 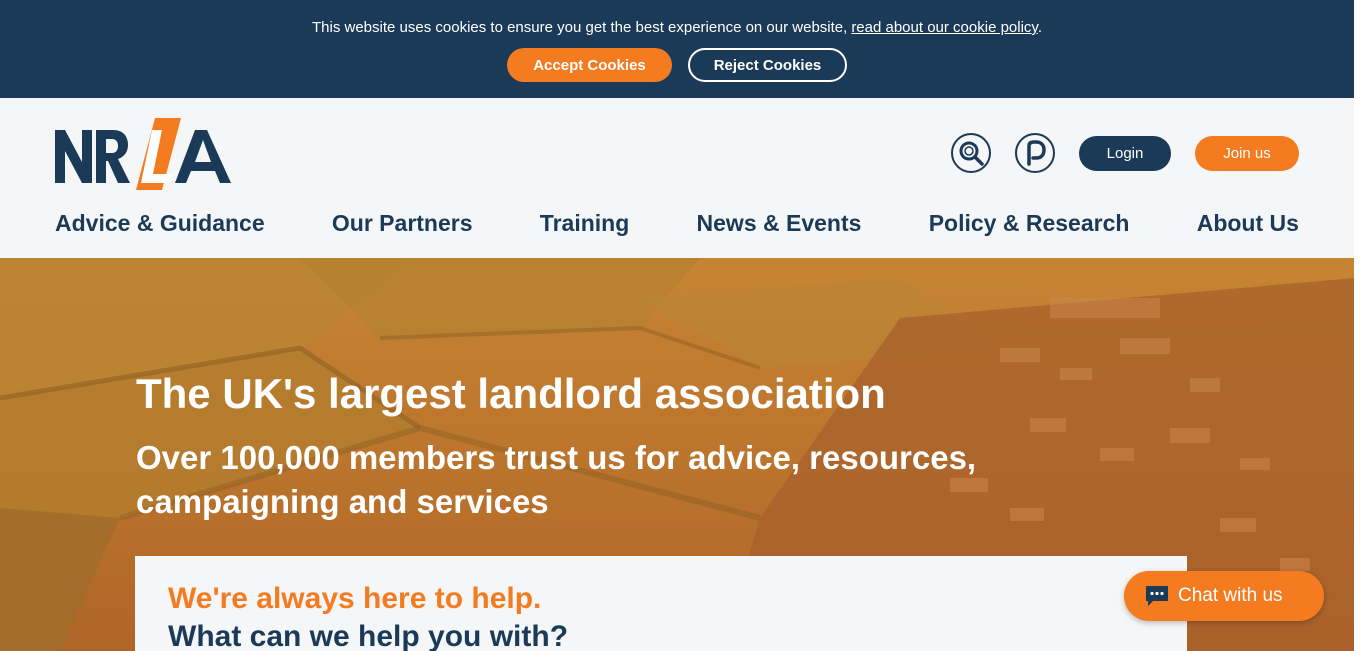 I want to click on page-scrollbar-gutter, so click(x=1360, y=325).